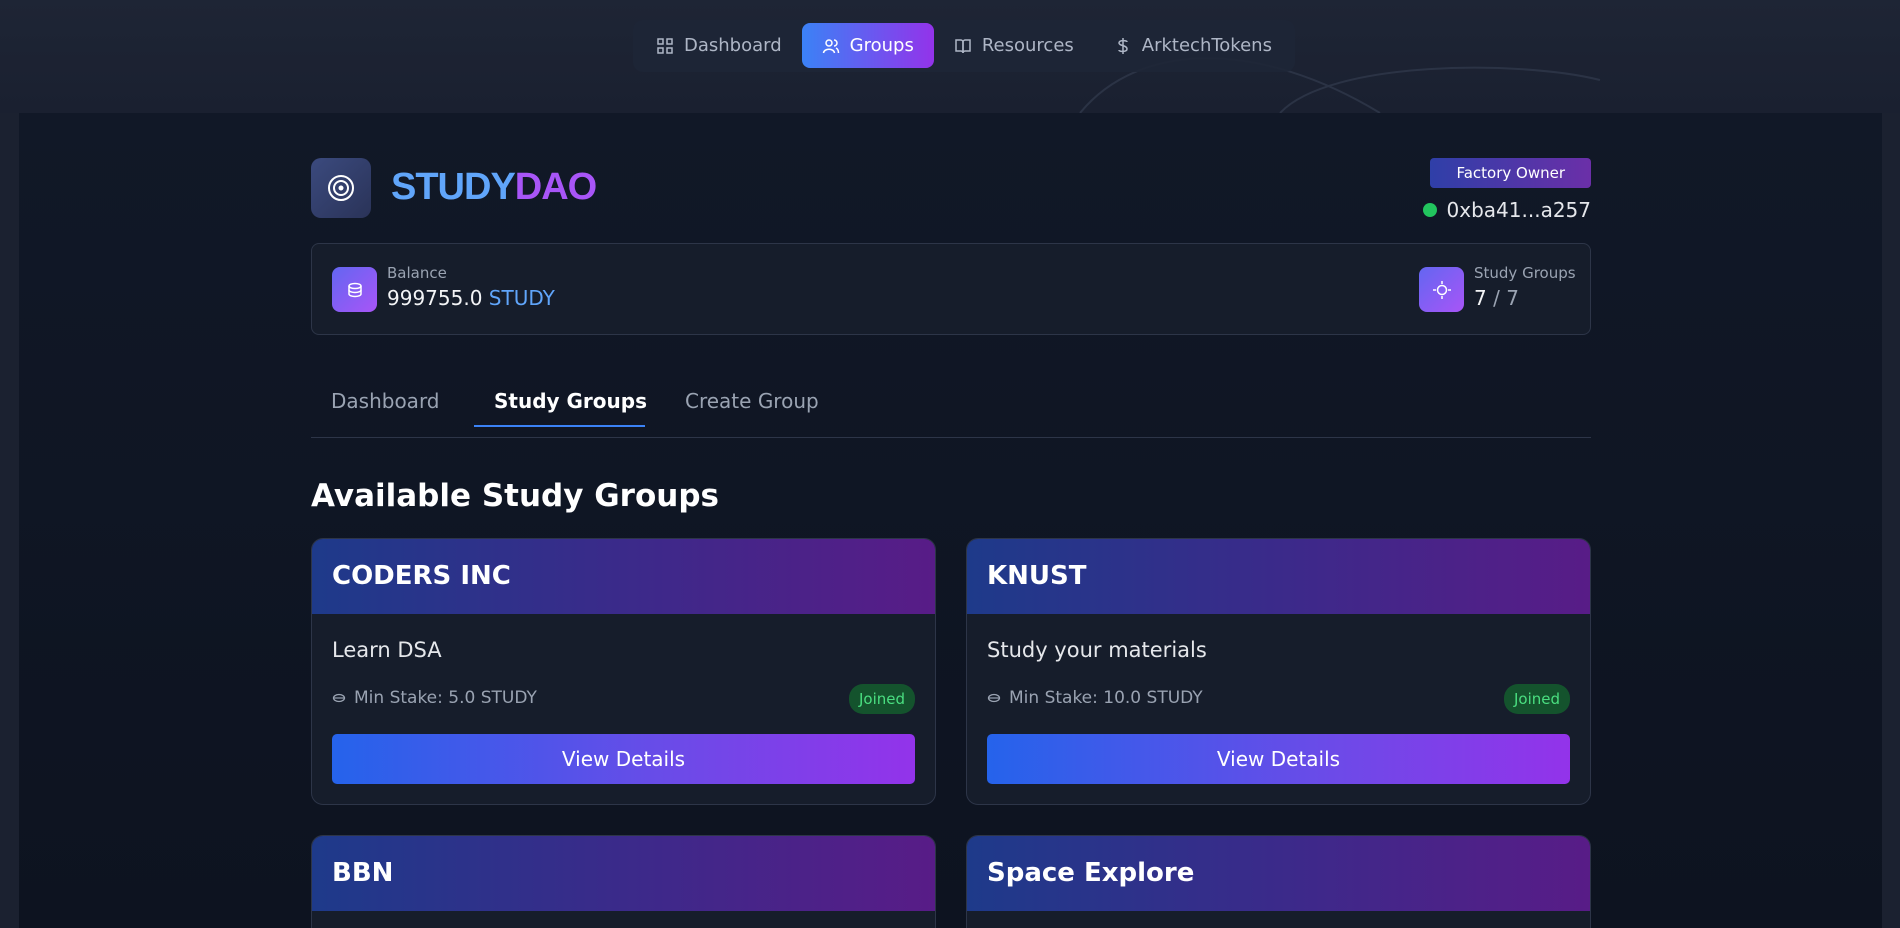  Describe the element at coordinates (1206, 45) in the screenshot. I see `nav-arktechtokens-label: ArktechTokens` at that location.